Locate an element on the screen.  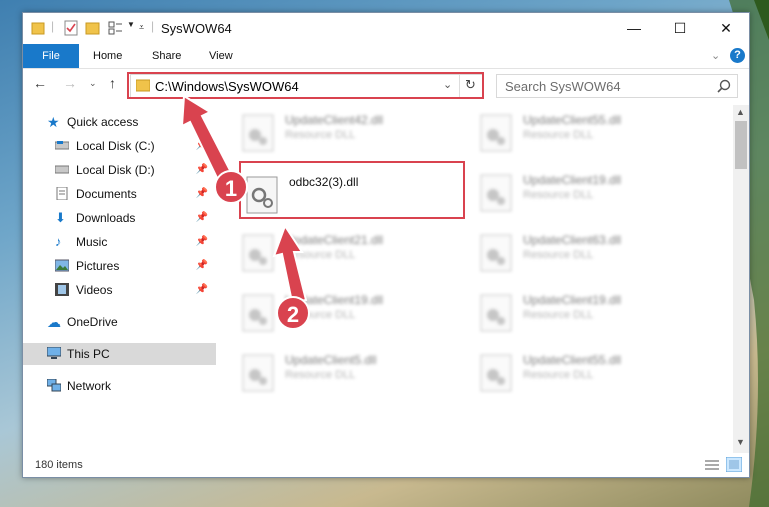
dropdown-icon: ▼ is located at coordinates (131, 29).